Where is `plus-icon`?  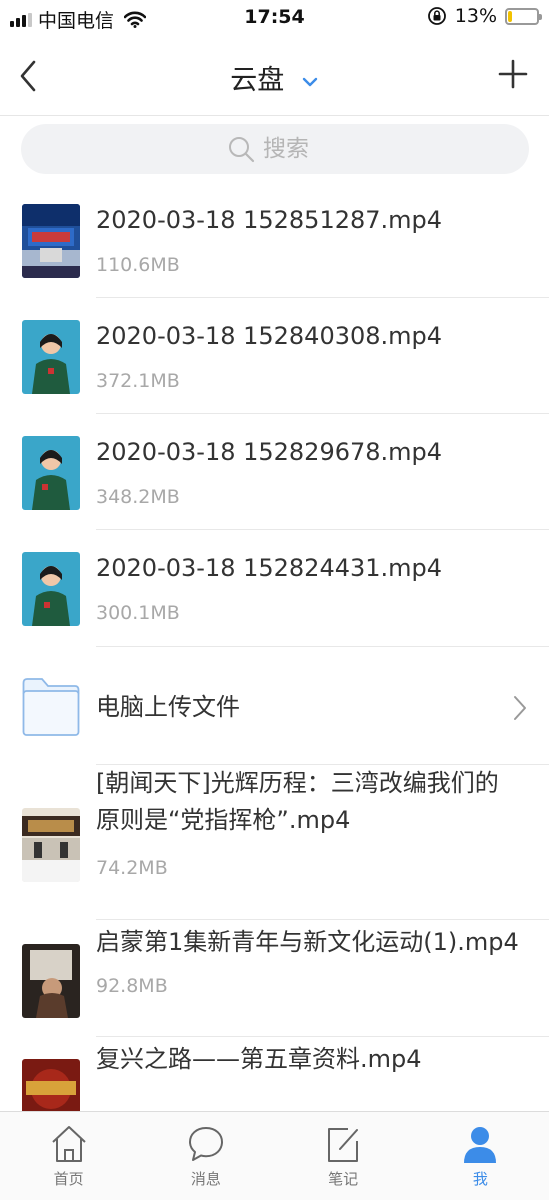 plus-icon is located at coordinates (513, 74).